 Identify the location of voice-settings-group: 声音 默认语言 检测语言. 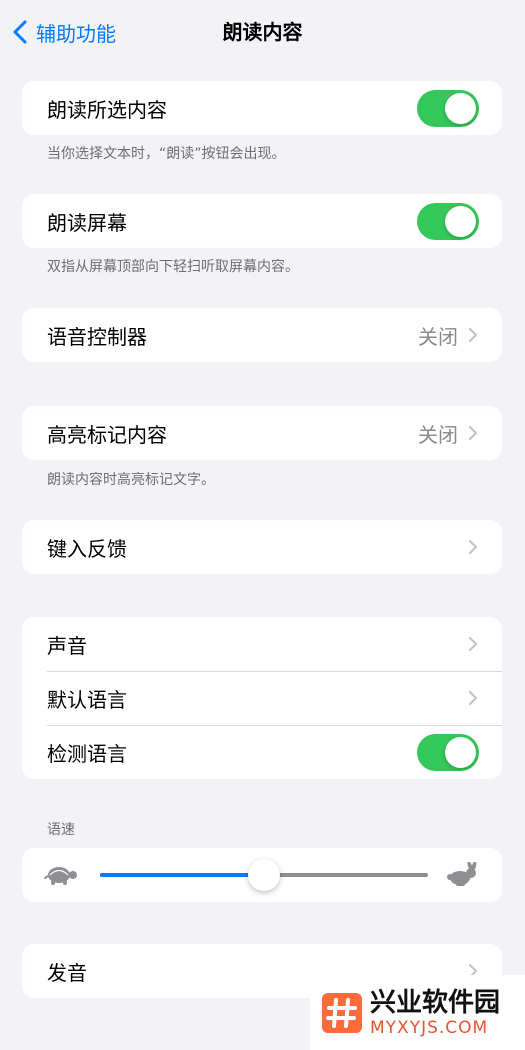
(262, 698).